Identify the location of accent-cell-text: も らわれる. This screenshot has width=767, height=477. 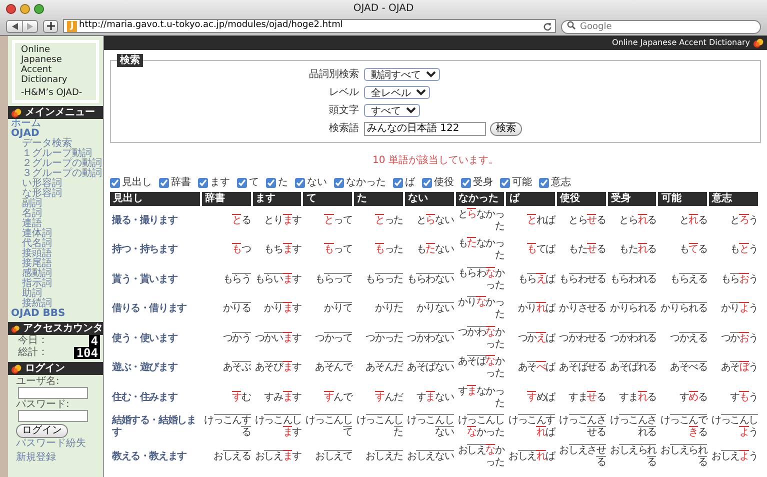
(632, 279).